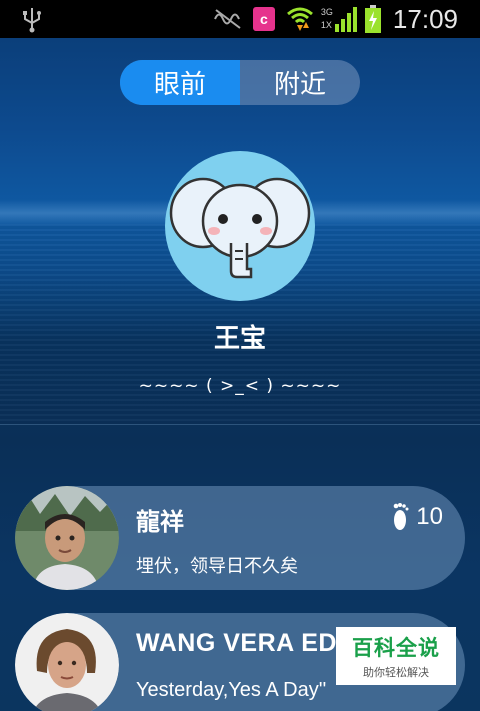 The width and height of the screenshot is (480, 711). Describe the element at coordinates (160, 522) in the screenshot. I see `contact-name: 龍祥` at that location.